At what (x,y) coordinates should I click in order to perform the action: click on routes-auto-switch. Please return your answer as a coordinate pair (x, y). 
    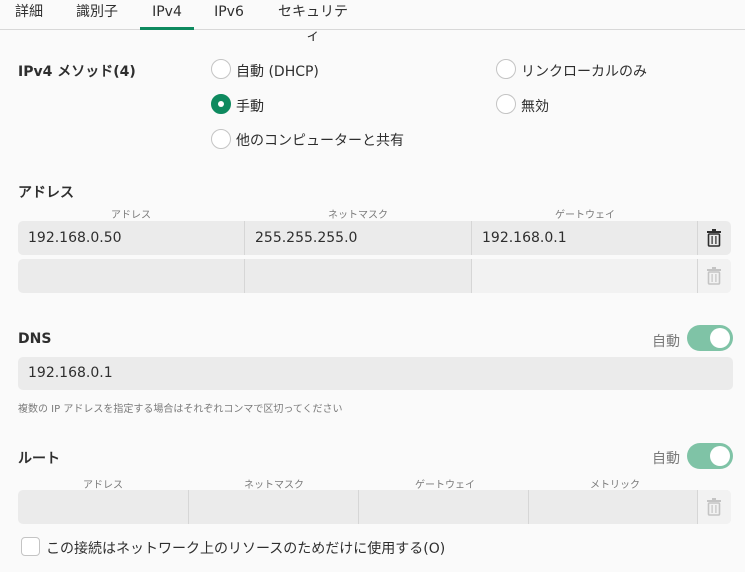
    Looking at the image, I should click on (710, 456).